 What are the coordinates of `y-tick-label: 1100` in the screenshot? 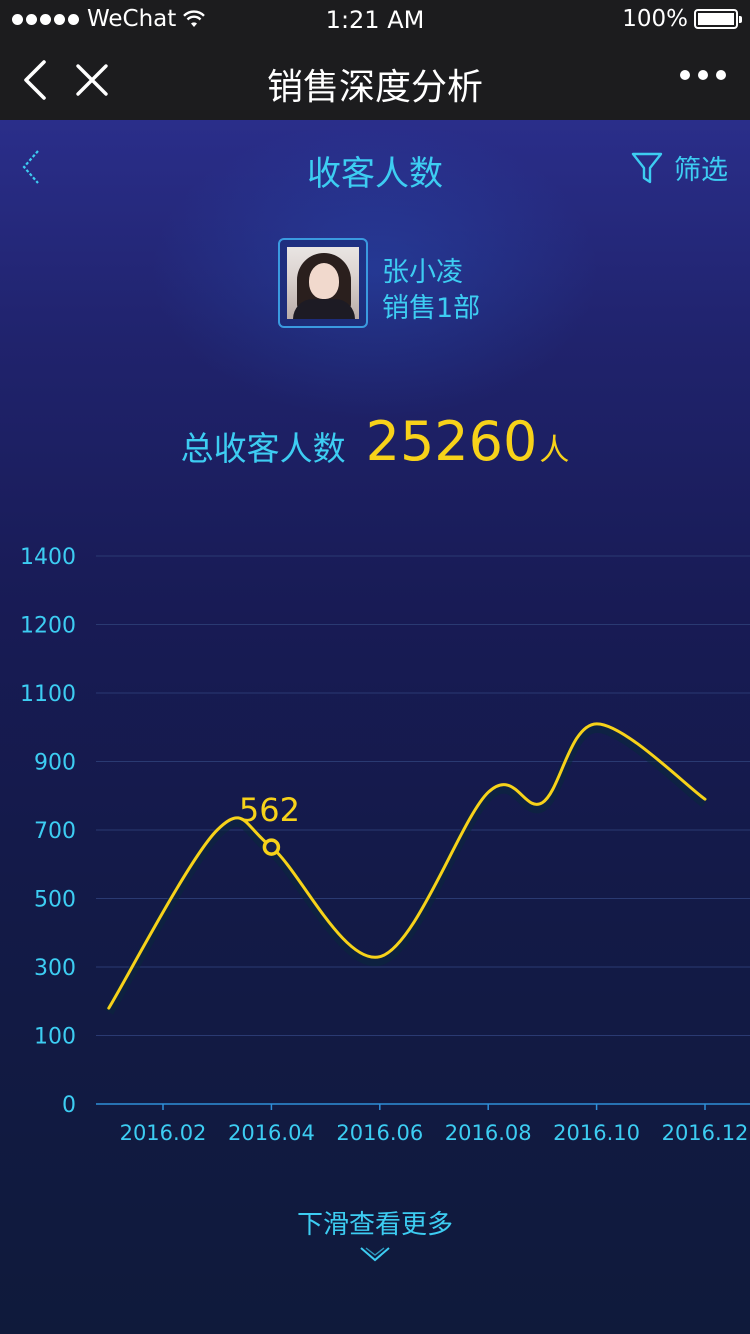 It's located at (48, 694).